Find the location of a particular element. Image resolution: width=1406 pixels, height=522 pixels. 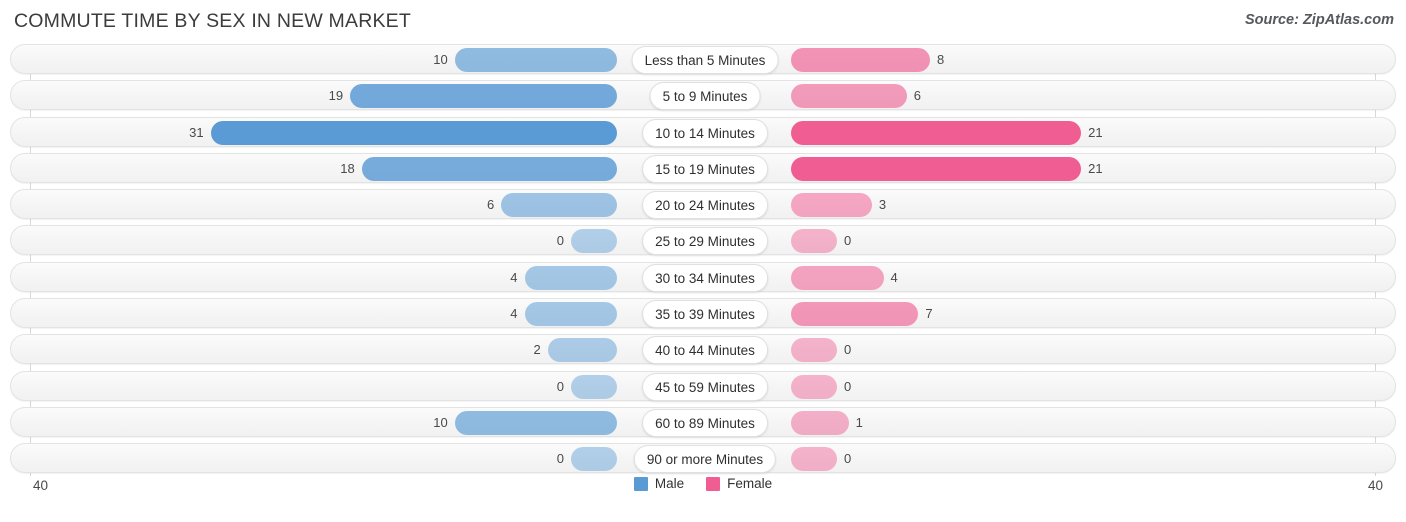

table-row: 10 8 Less than 5 Minutes is located at coordinates (703, 59).